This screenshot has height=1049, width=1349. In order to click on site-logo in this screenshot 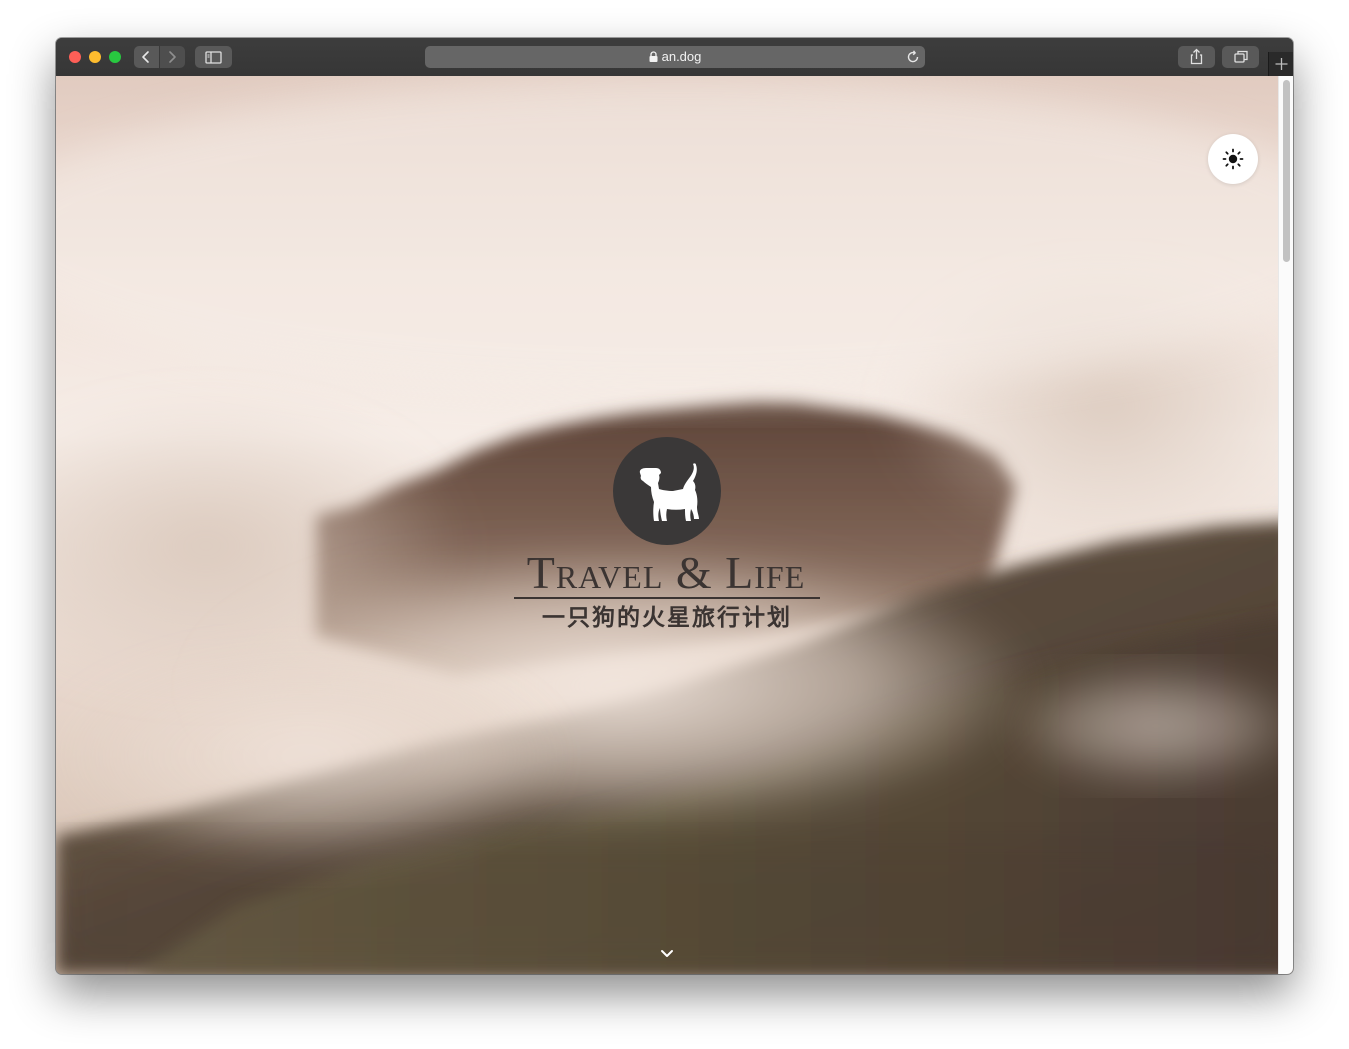, I will do `click(667, 491)`.